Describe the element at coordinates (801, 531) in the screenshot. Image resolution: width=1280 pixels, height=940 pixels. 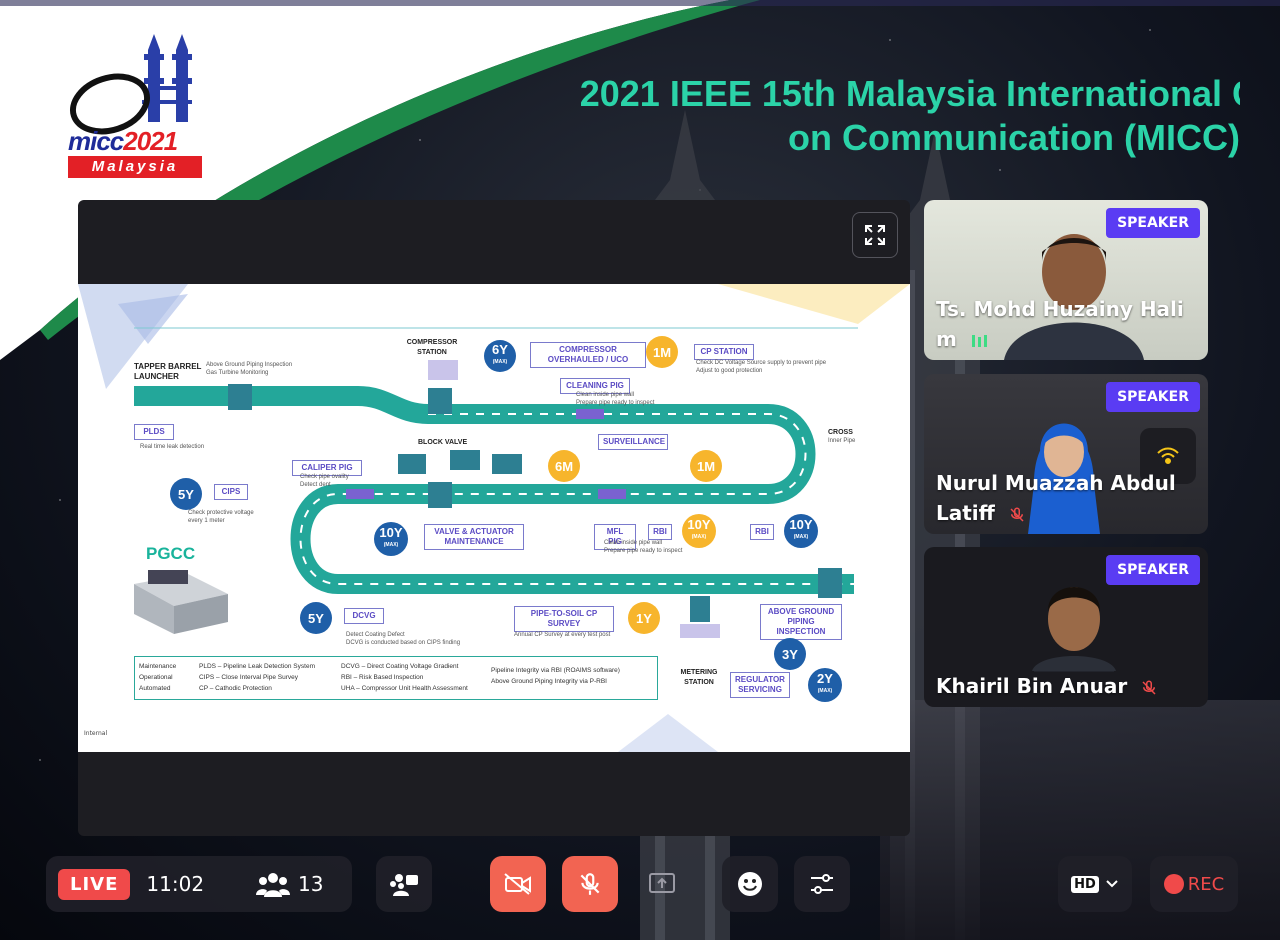
I see `badge-10y-right: 10Y (MAX)` at that location.